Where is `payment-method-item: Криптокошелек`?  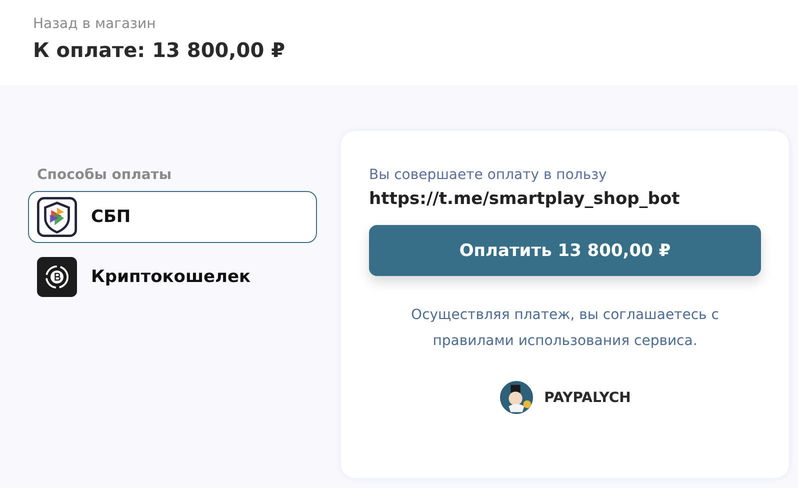 payment-method-item: Криптокошелек is located at coordinates (172, 277).